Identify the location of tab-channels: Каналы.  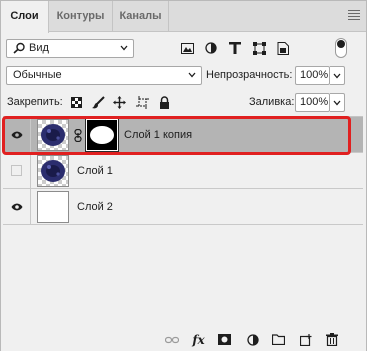
(141, 16).